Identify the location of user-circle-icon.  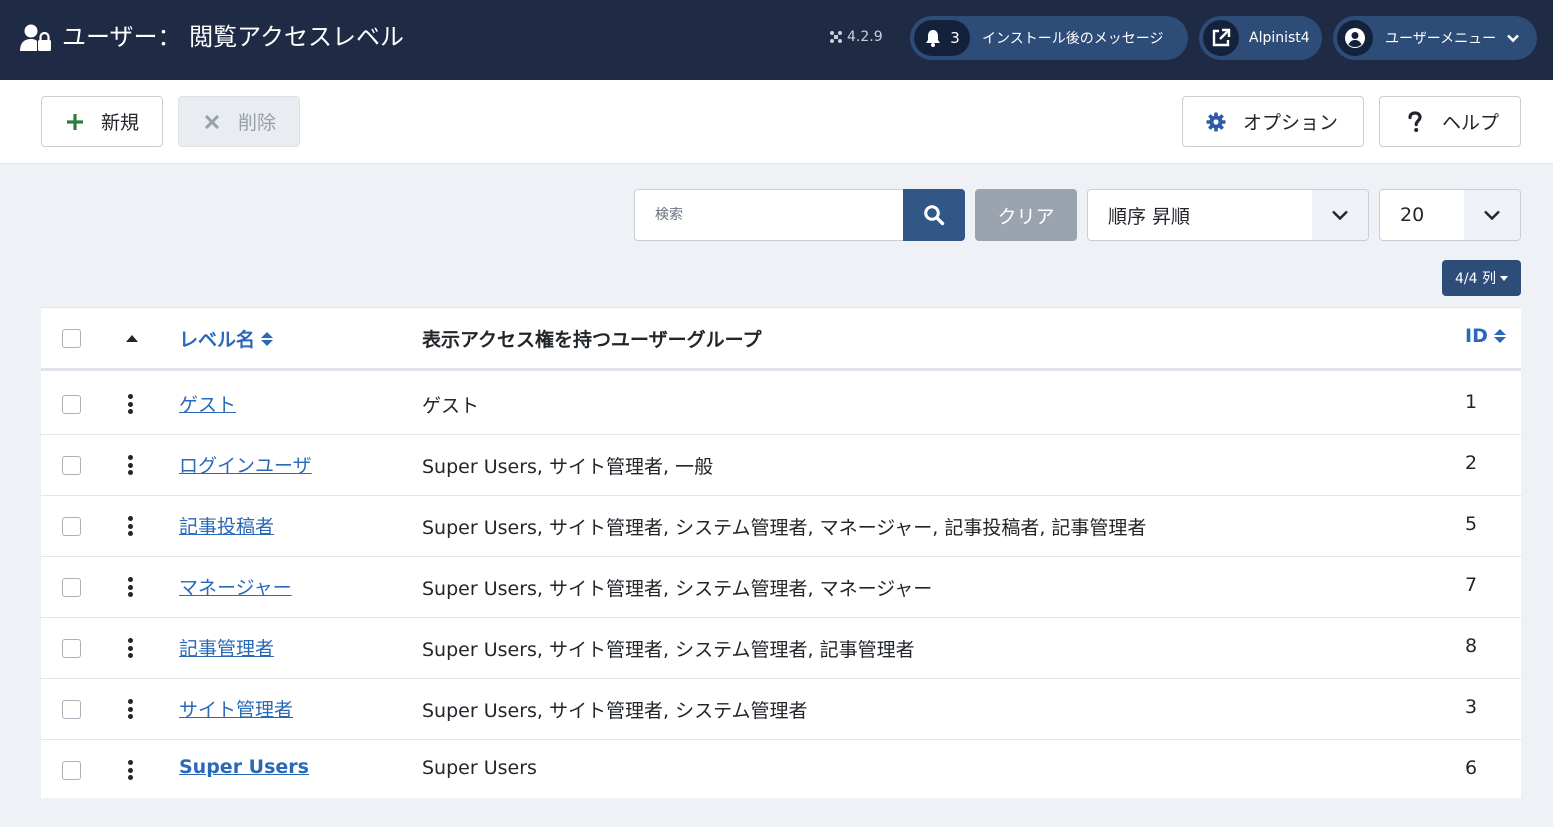
(1355, 38).